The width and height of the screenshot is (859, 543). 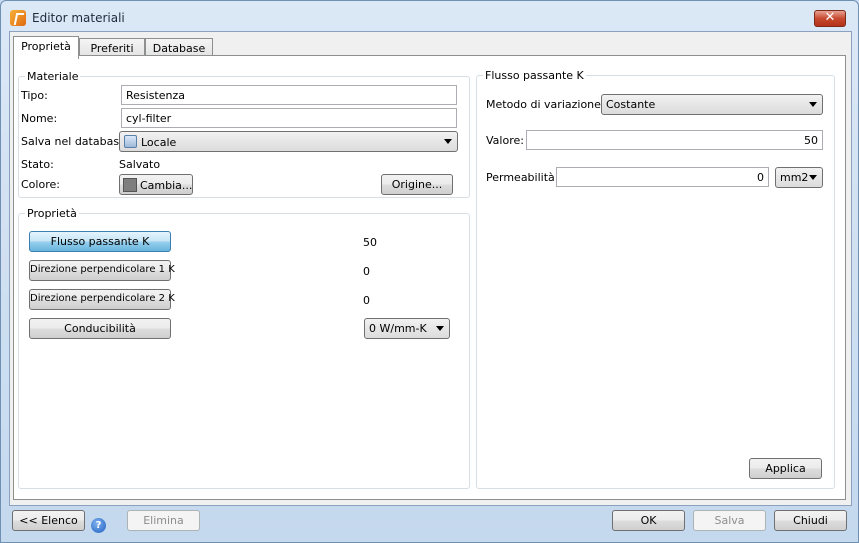 I want to click on close-window-button: ✕, so click(x=830, y=18).